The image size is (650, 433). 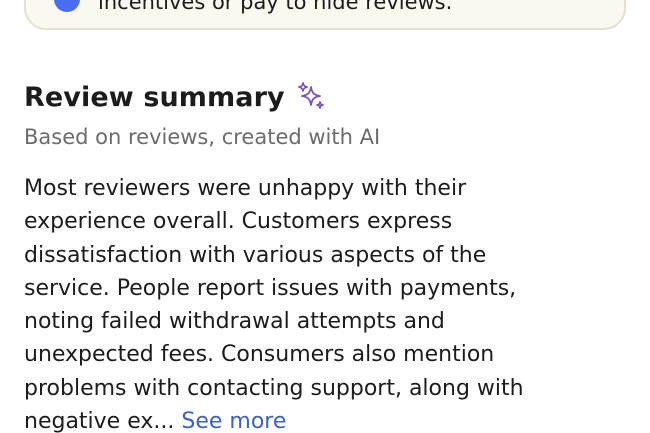 What do you see at coordinates (238, 222) in the screenshot?
I see `summary-line: experience overall. Customers express` at bounding box center [238, 222].